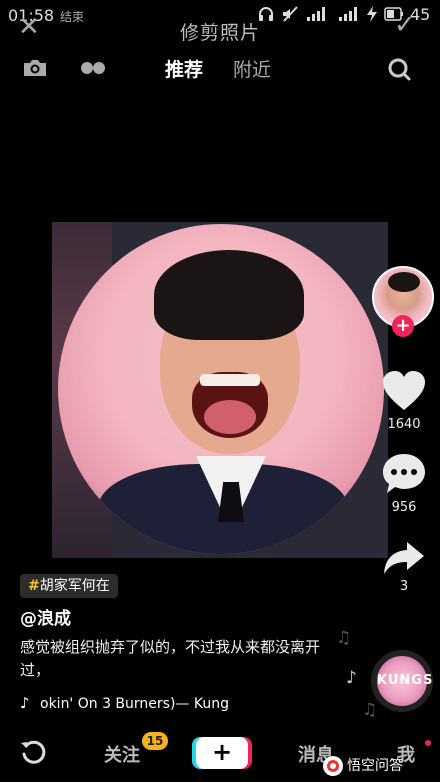 The image size is (440, 782). I want to click on music-title: okin' On 3 Burners)— Kung, so click(134, 704).